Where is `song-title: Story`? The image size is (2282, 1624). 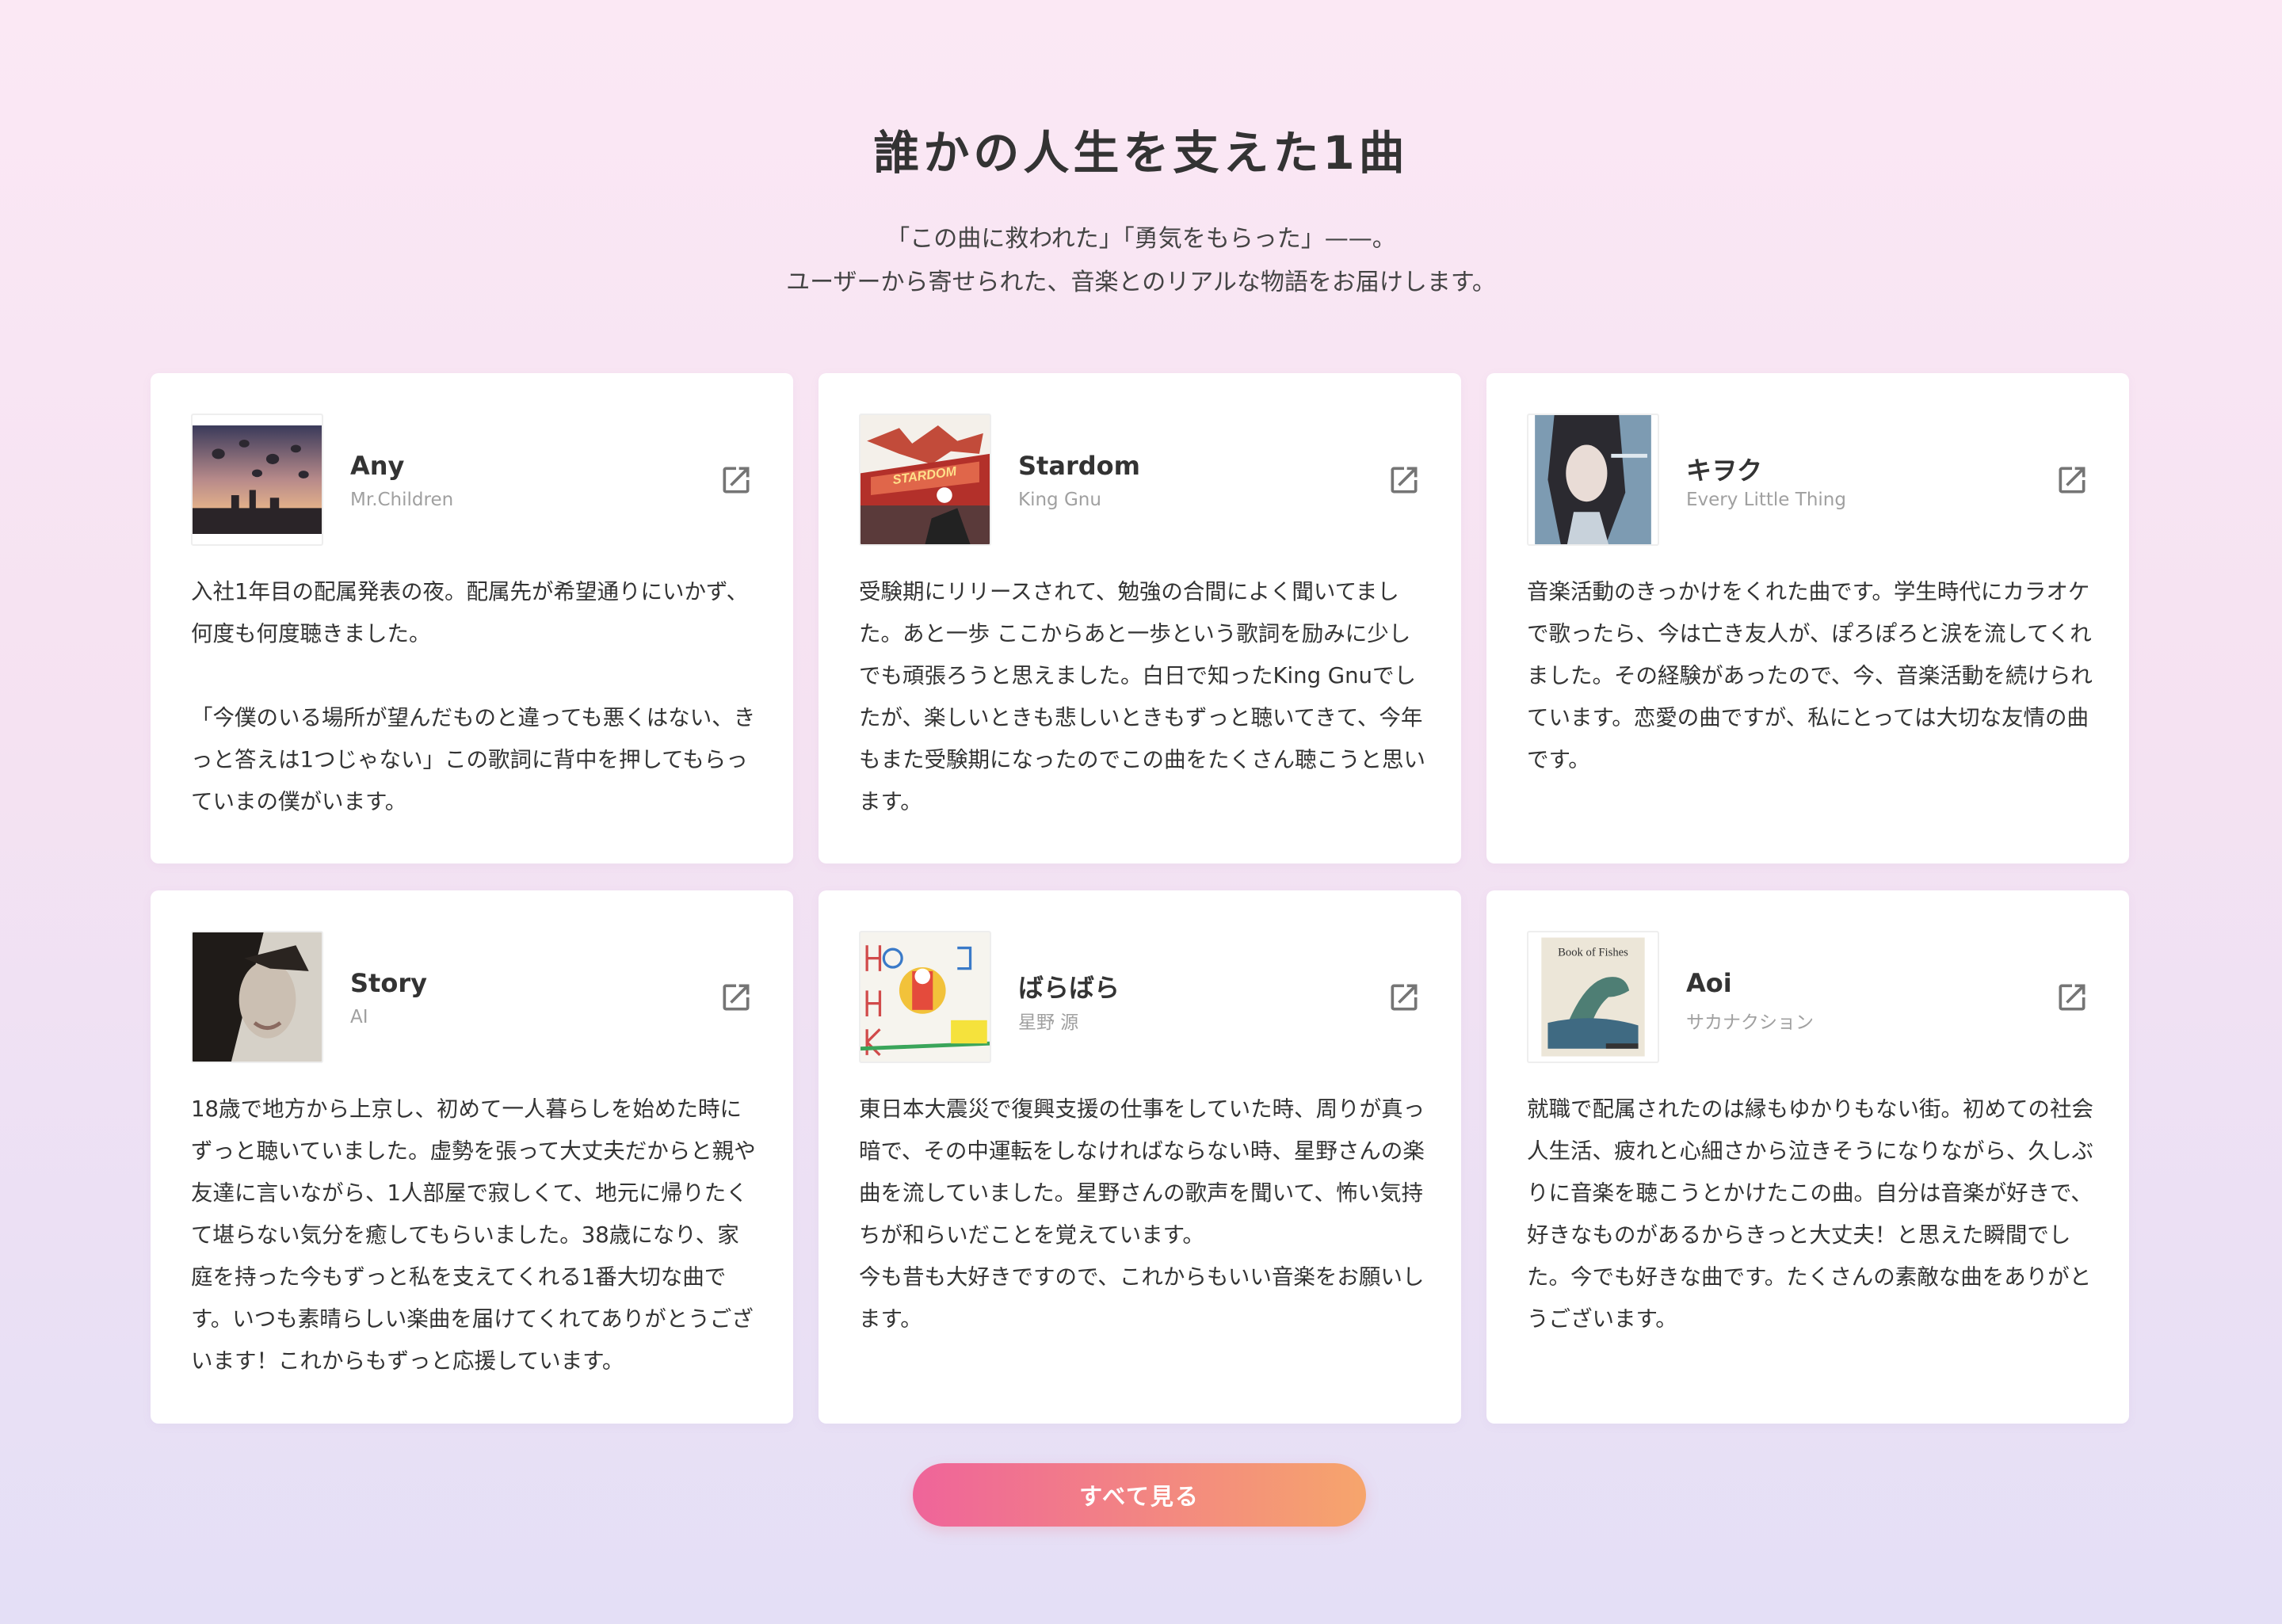 song-title: Story is located at coordinates (388, 983).